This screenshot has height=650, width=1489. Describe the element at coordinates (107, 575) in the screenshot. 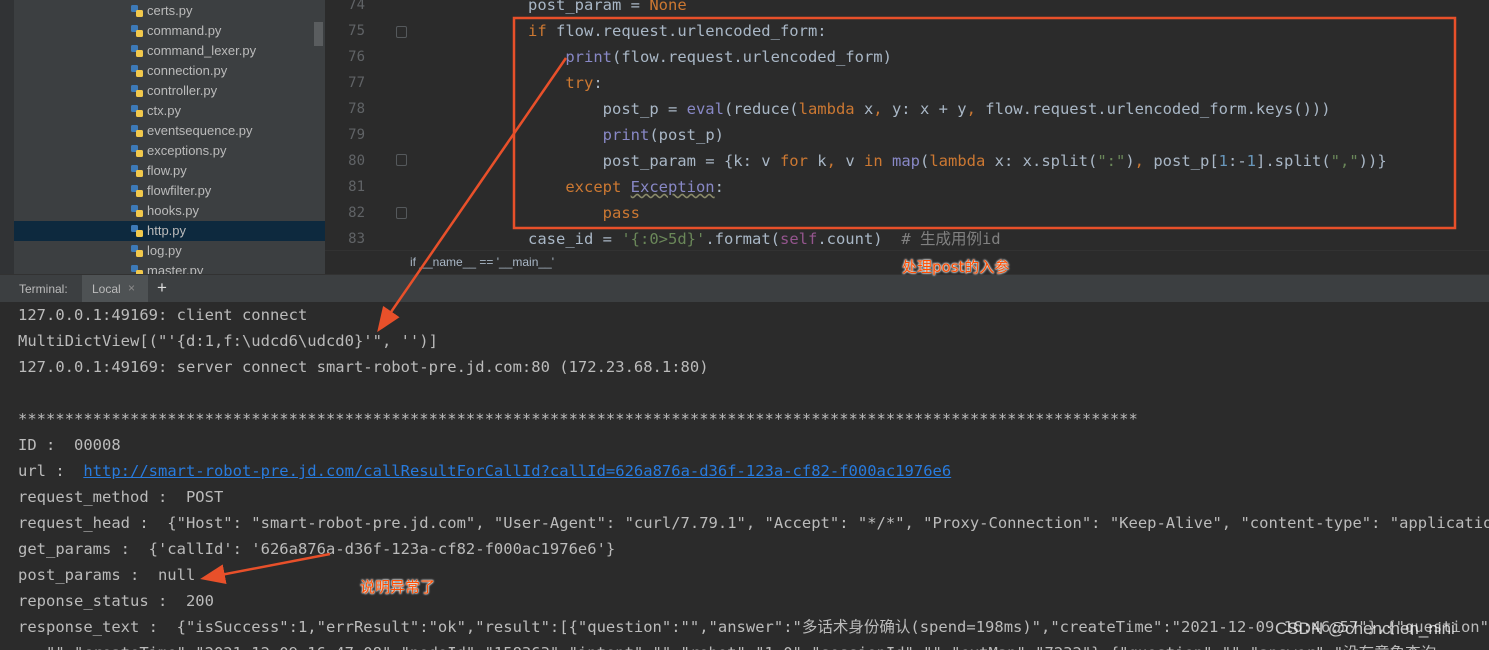

I see `terminal-line: post_params : null` at that location.